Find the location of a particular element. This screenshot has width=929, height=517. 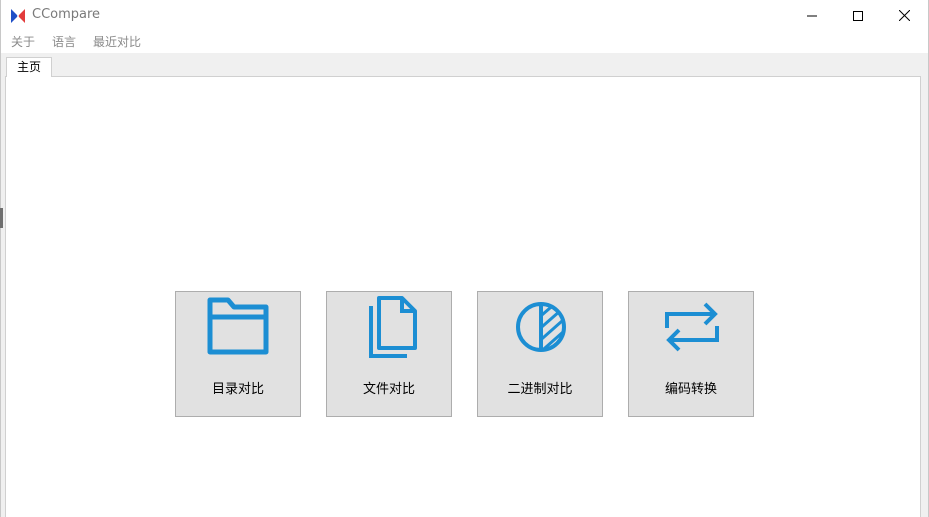

app-logo-icon is located at coordinates (18, 16).